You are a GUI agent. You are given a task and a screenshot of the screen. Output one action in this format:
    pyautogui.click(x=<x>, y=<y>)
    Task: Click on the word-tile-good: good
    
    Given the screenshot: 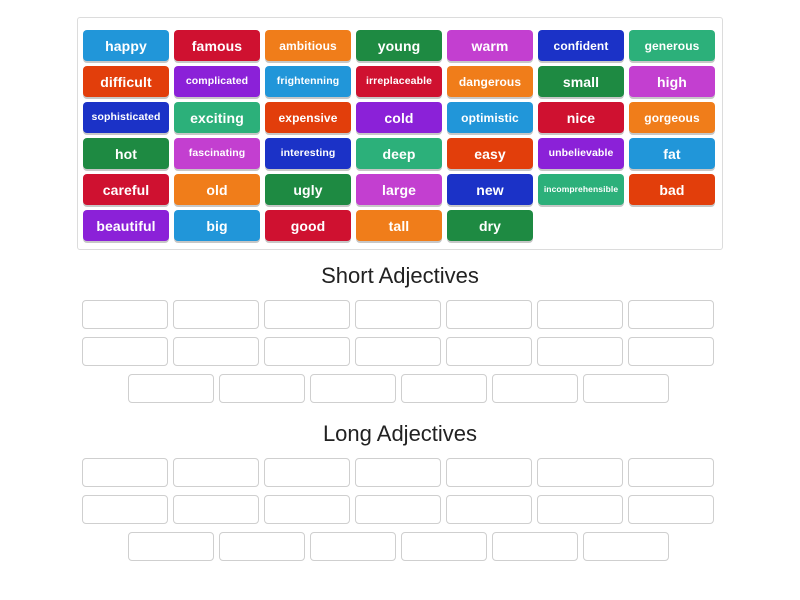 What is the action you would take?
    pyautogui.click(x=308, y=225)
    